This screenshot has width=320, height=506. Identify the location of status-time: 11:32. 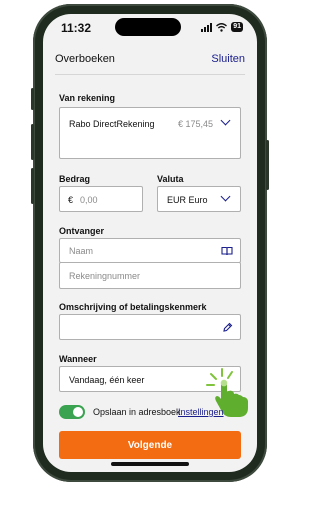
(76, 28).